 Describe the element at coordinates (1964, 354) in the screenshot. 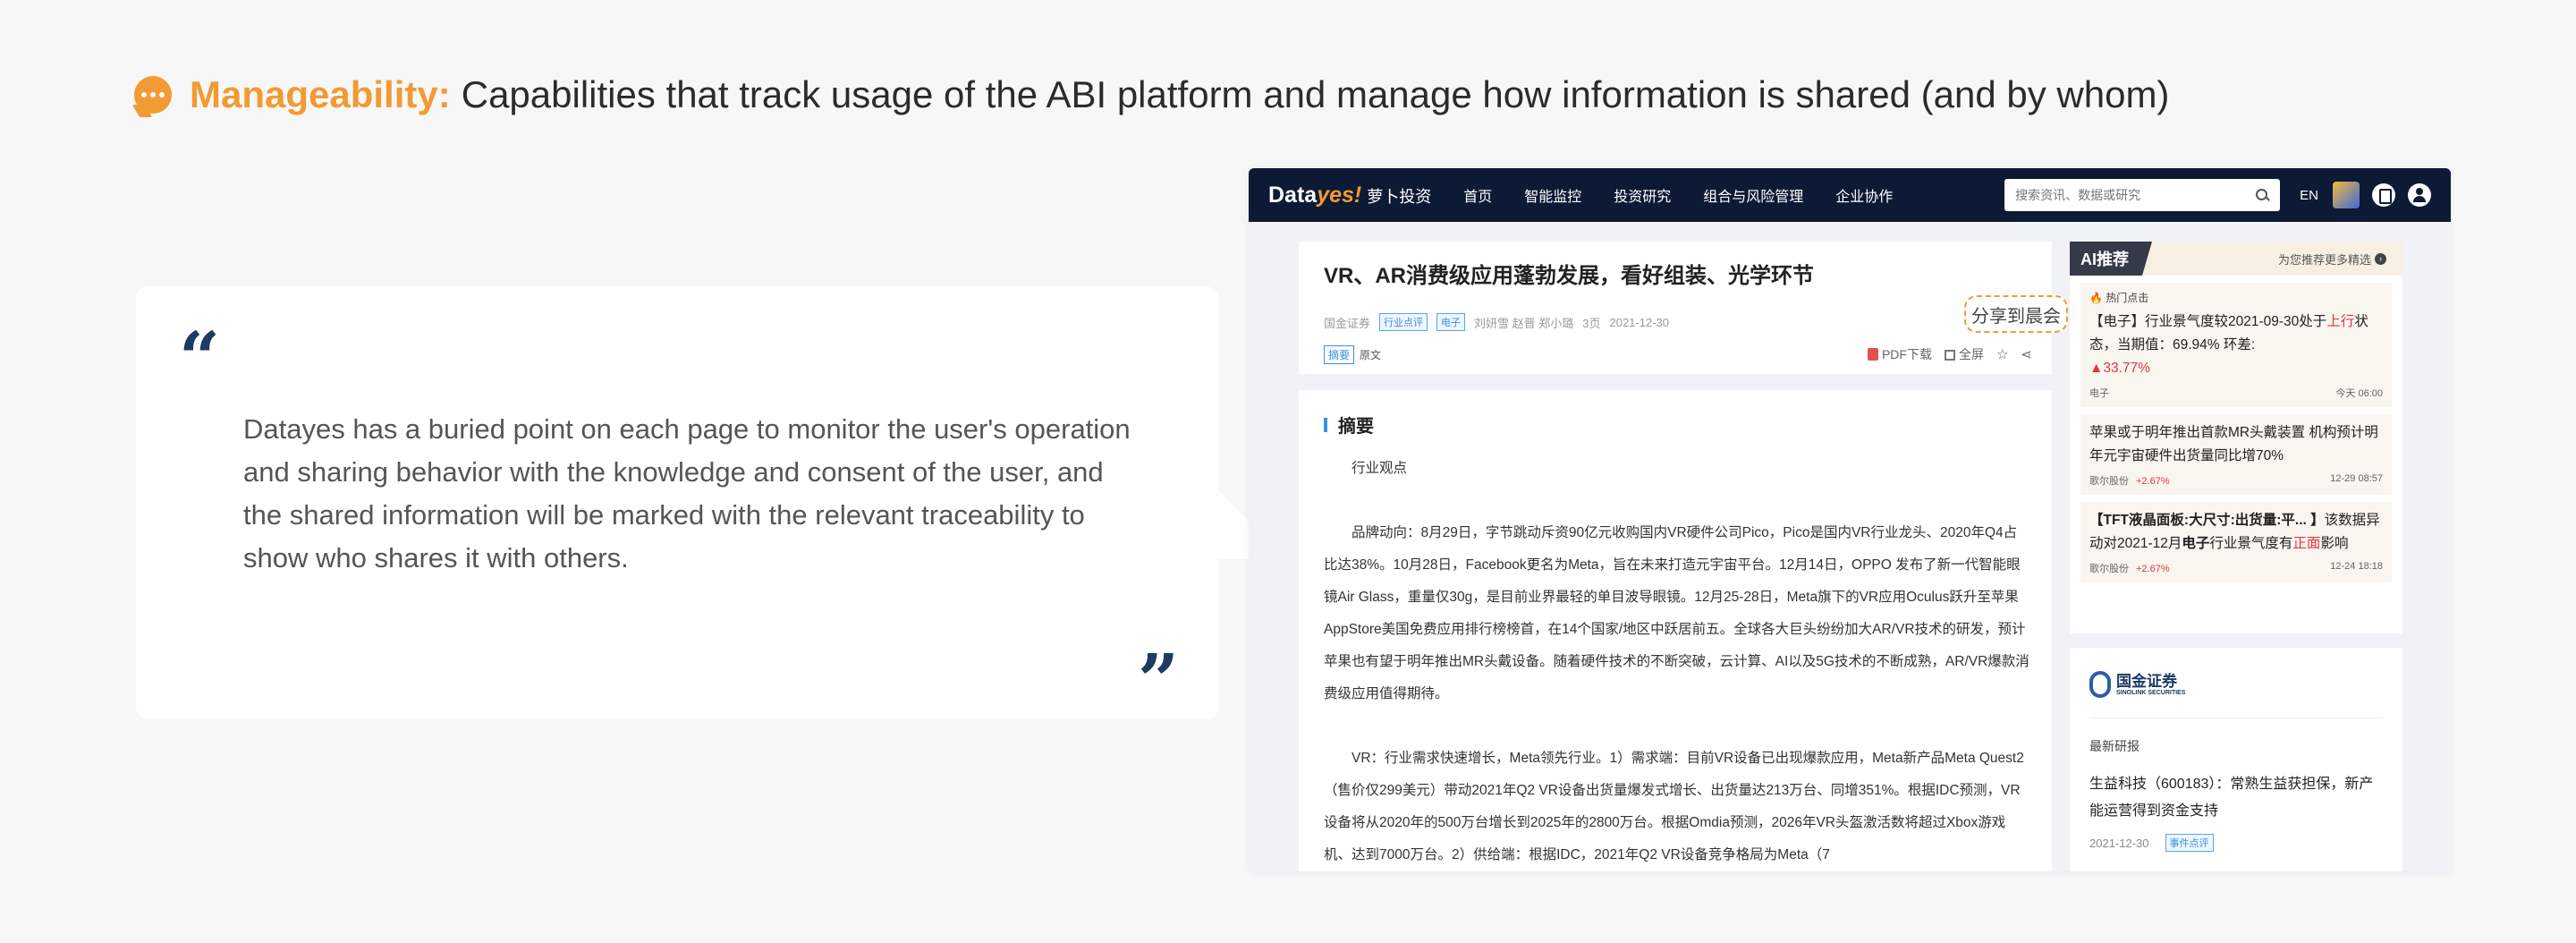

I see `fullscreen-button: 全屏` at that location.